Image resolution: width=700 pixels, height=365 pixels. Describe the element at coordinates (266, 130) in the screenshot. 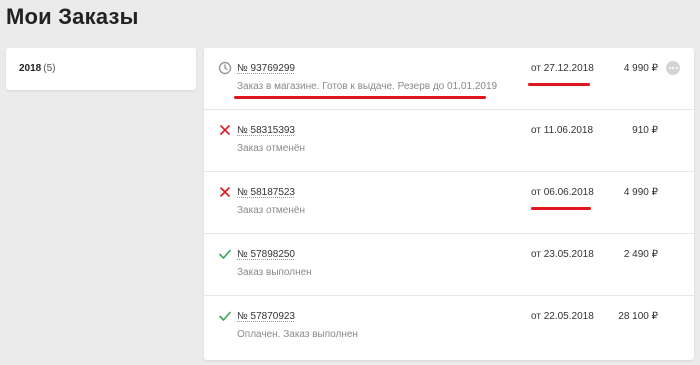

I see `order-number-link: № 58315393` at that location.